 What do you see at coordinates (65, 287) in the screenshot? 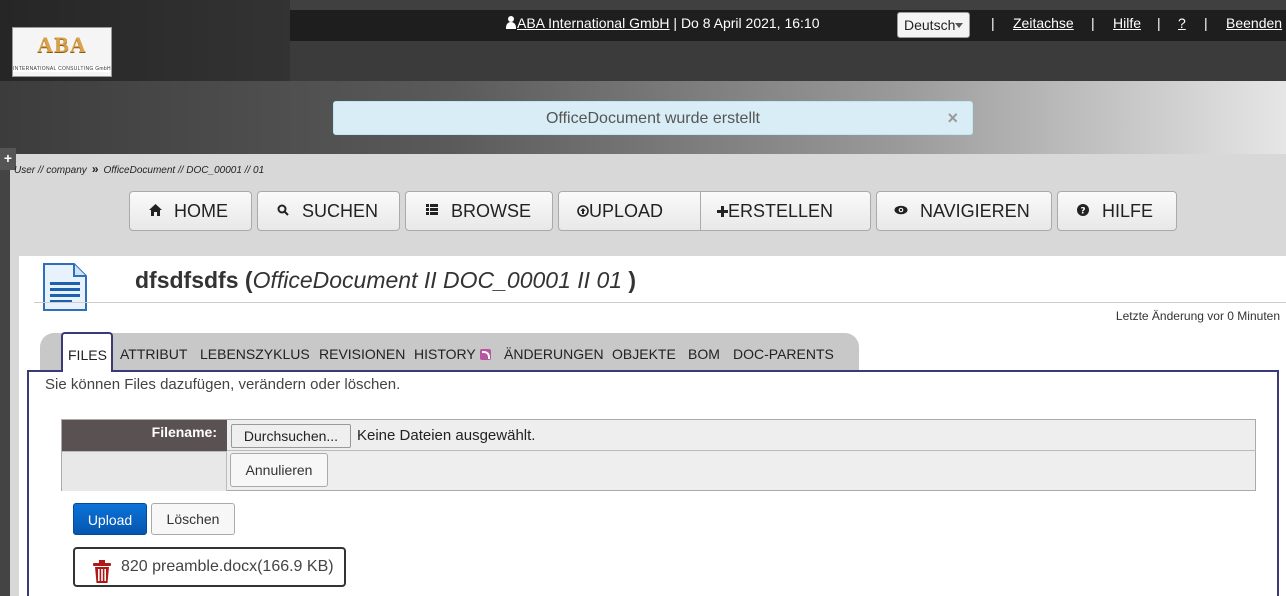
I see `document-icon` at bounding box center [65, 287].